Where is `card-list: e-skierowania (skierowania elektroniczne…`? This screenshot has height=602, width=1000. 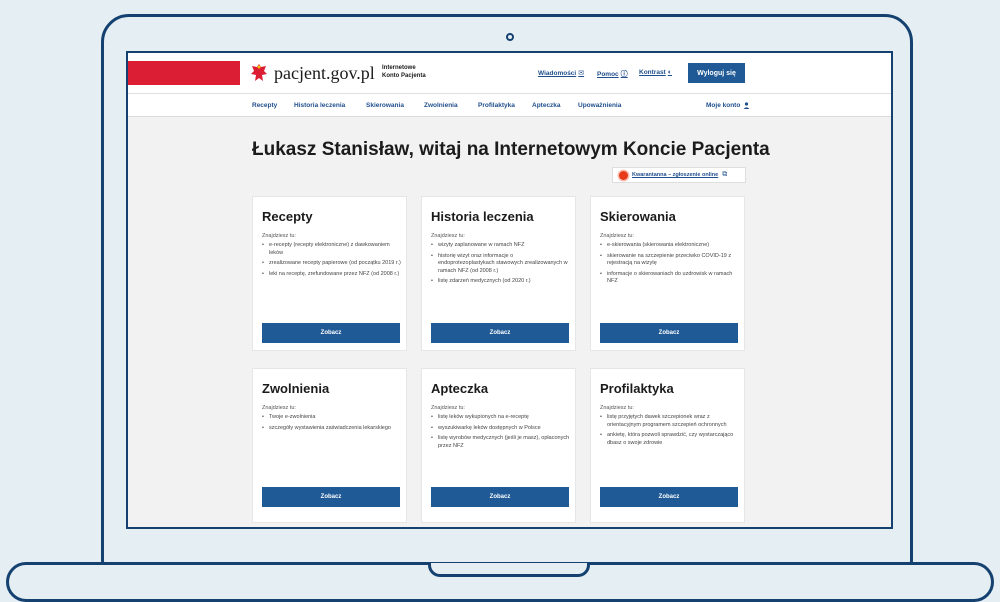 card-list: e-skierowania (skierowania elektroniczne… is located at coordinates (670, 265).